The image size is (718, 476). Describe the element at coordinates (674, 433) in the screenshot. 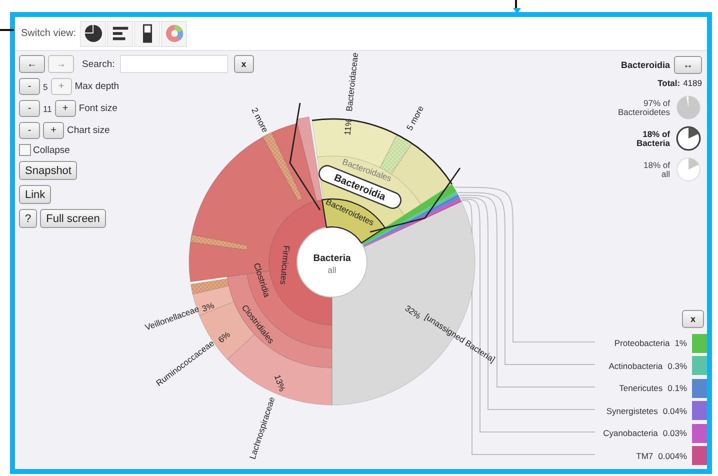

I see `legend-percent: 0.03%` at that location.